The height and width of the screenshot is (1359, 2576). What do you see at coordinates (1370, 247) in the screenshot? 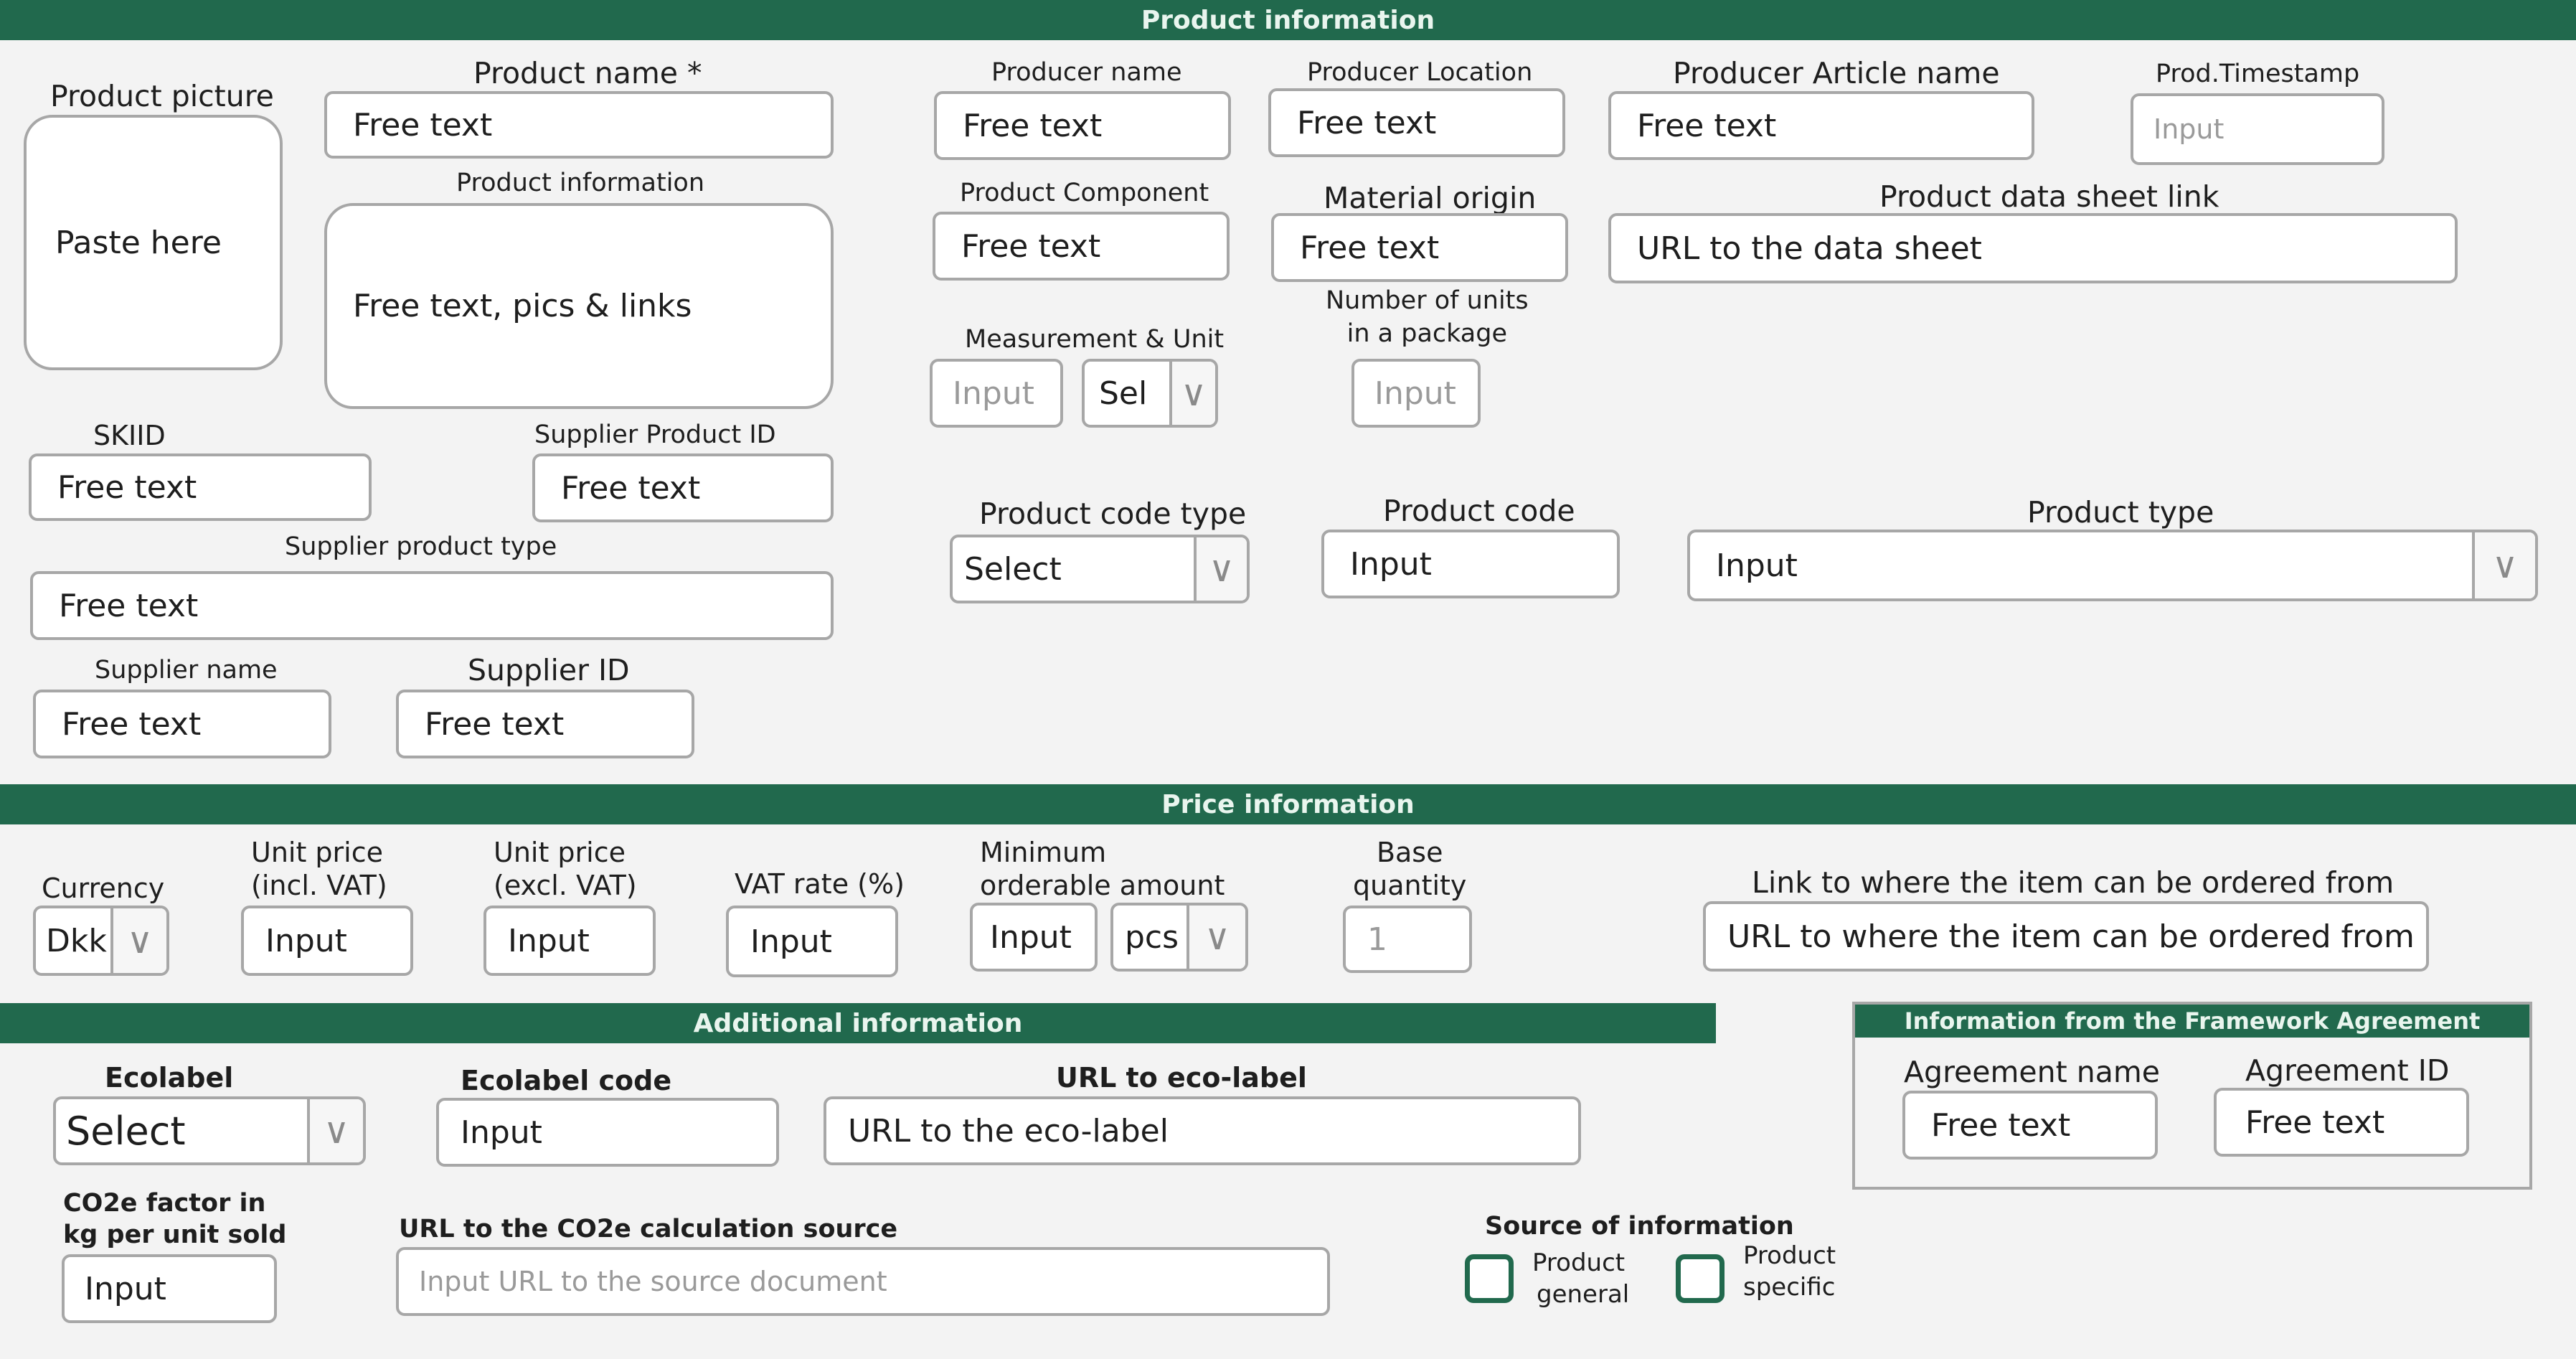
I see `material-origin-value: Free text` at bounding box center [1370, 247].